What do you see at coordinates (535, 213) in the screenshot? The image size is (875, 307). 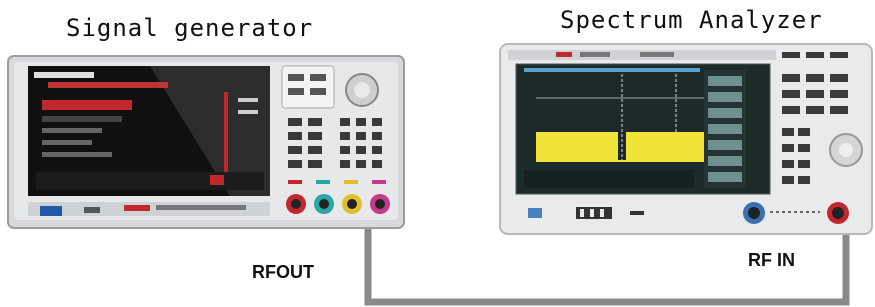 I see `analyzer-usb-icon` at bounding box center [535, 213].